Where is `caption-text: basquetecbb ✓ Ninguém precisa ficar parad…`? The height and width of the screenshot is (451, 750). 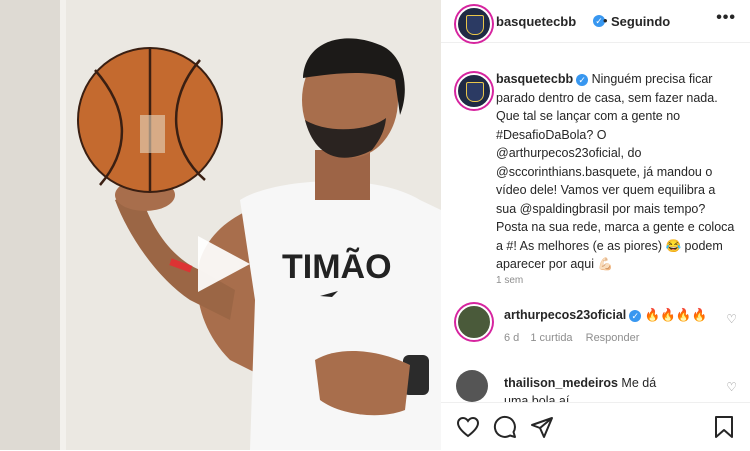
caption-text: basquetecbb ✓ Ninguém precisa ficar parad… is located at coordinates (616, 172).